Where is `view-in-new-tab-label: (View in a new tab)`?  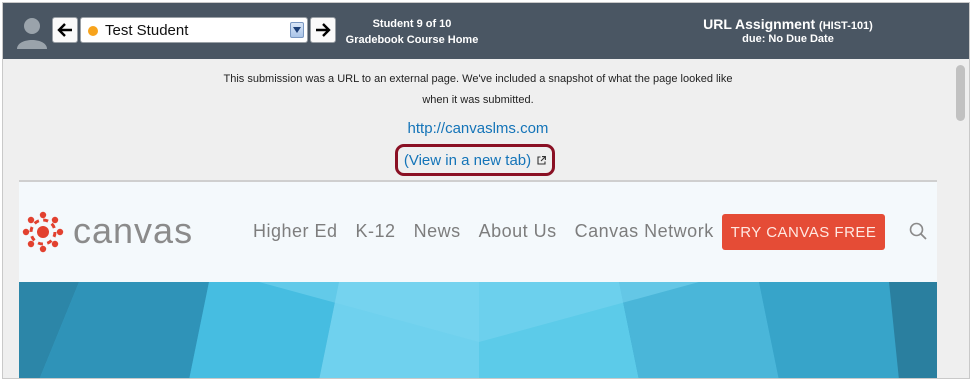 view-in-new-tab-label: (View in a new tab) is located at coordinates (467, 160).